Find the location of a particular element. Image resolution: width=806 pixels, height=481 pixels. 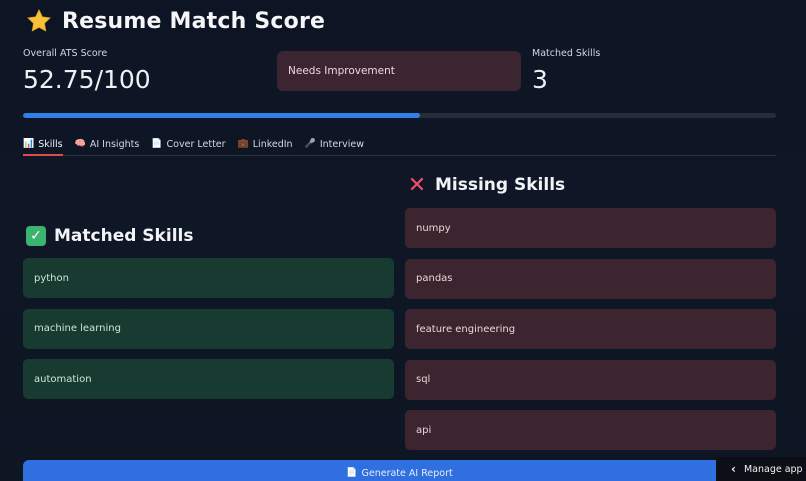

missing-skill-item: pandas is located at coordinates (590, 278).